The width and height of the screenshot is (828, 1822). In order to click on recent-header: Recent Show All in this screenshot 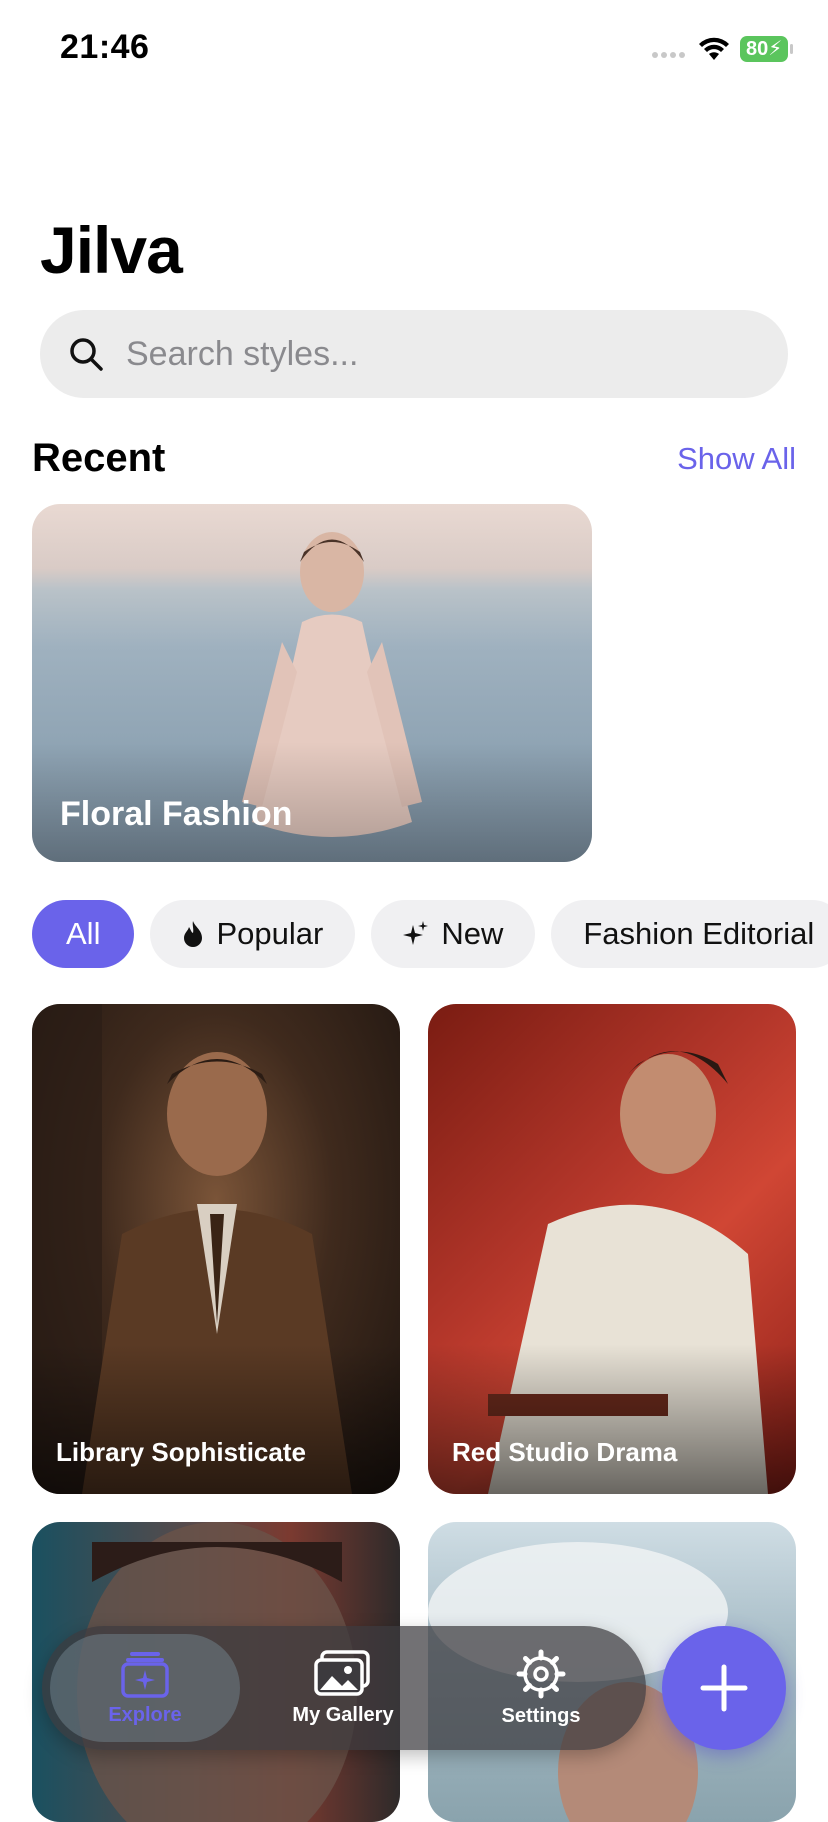, I will do `click(414, 458)`.